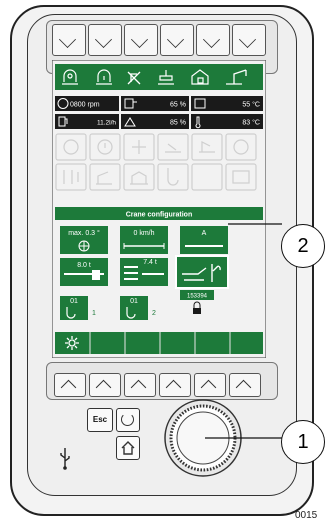 This screenshot has width=331, height=524. I want to click on figure-id: 0015, so click(306, 515).